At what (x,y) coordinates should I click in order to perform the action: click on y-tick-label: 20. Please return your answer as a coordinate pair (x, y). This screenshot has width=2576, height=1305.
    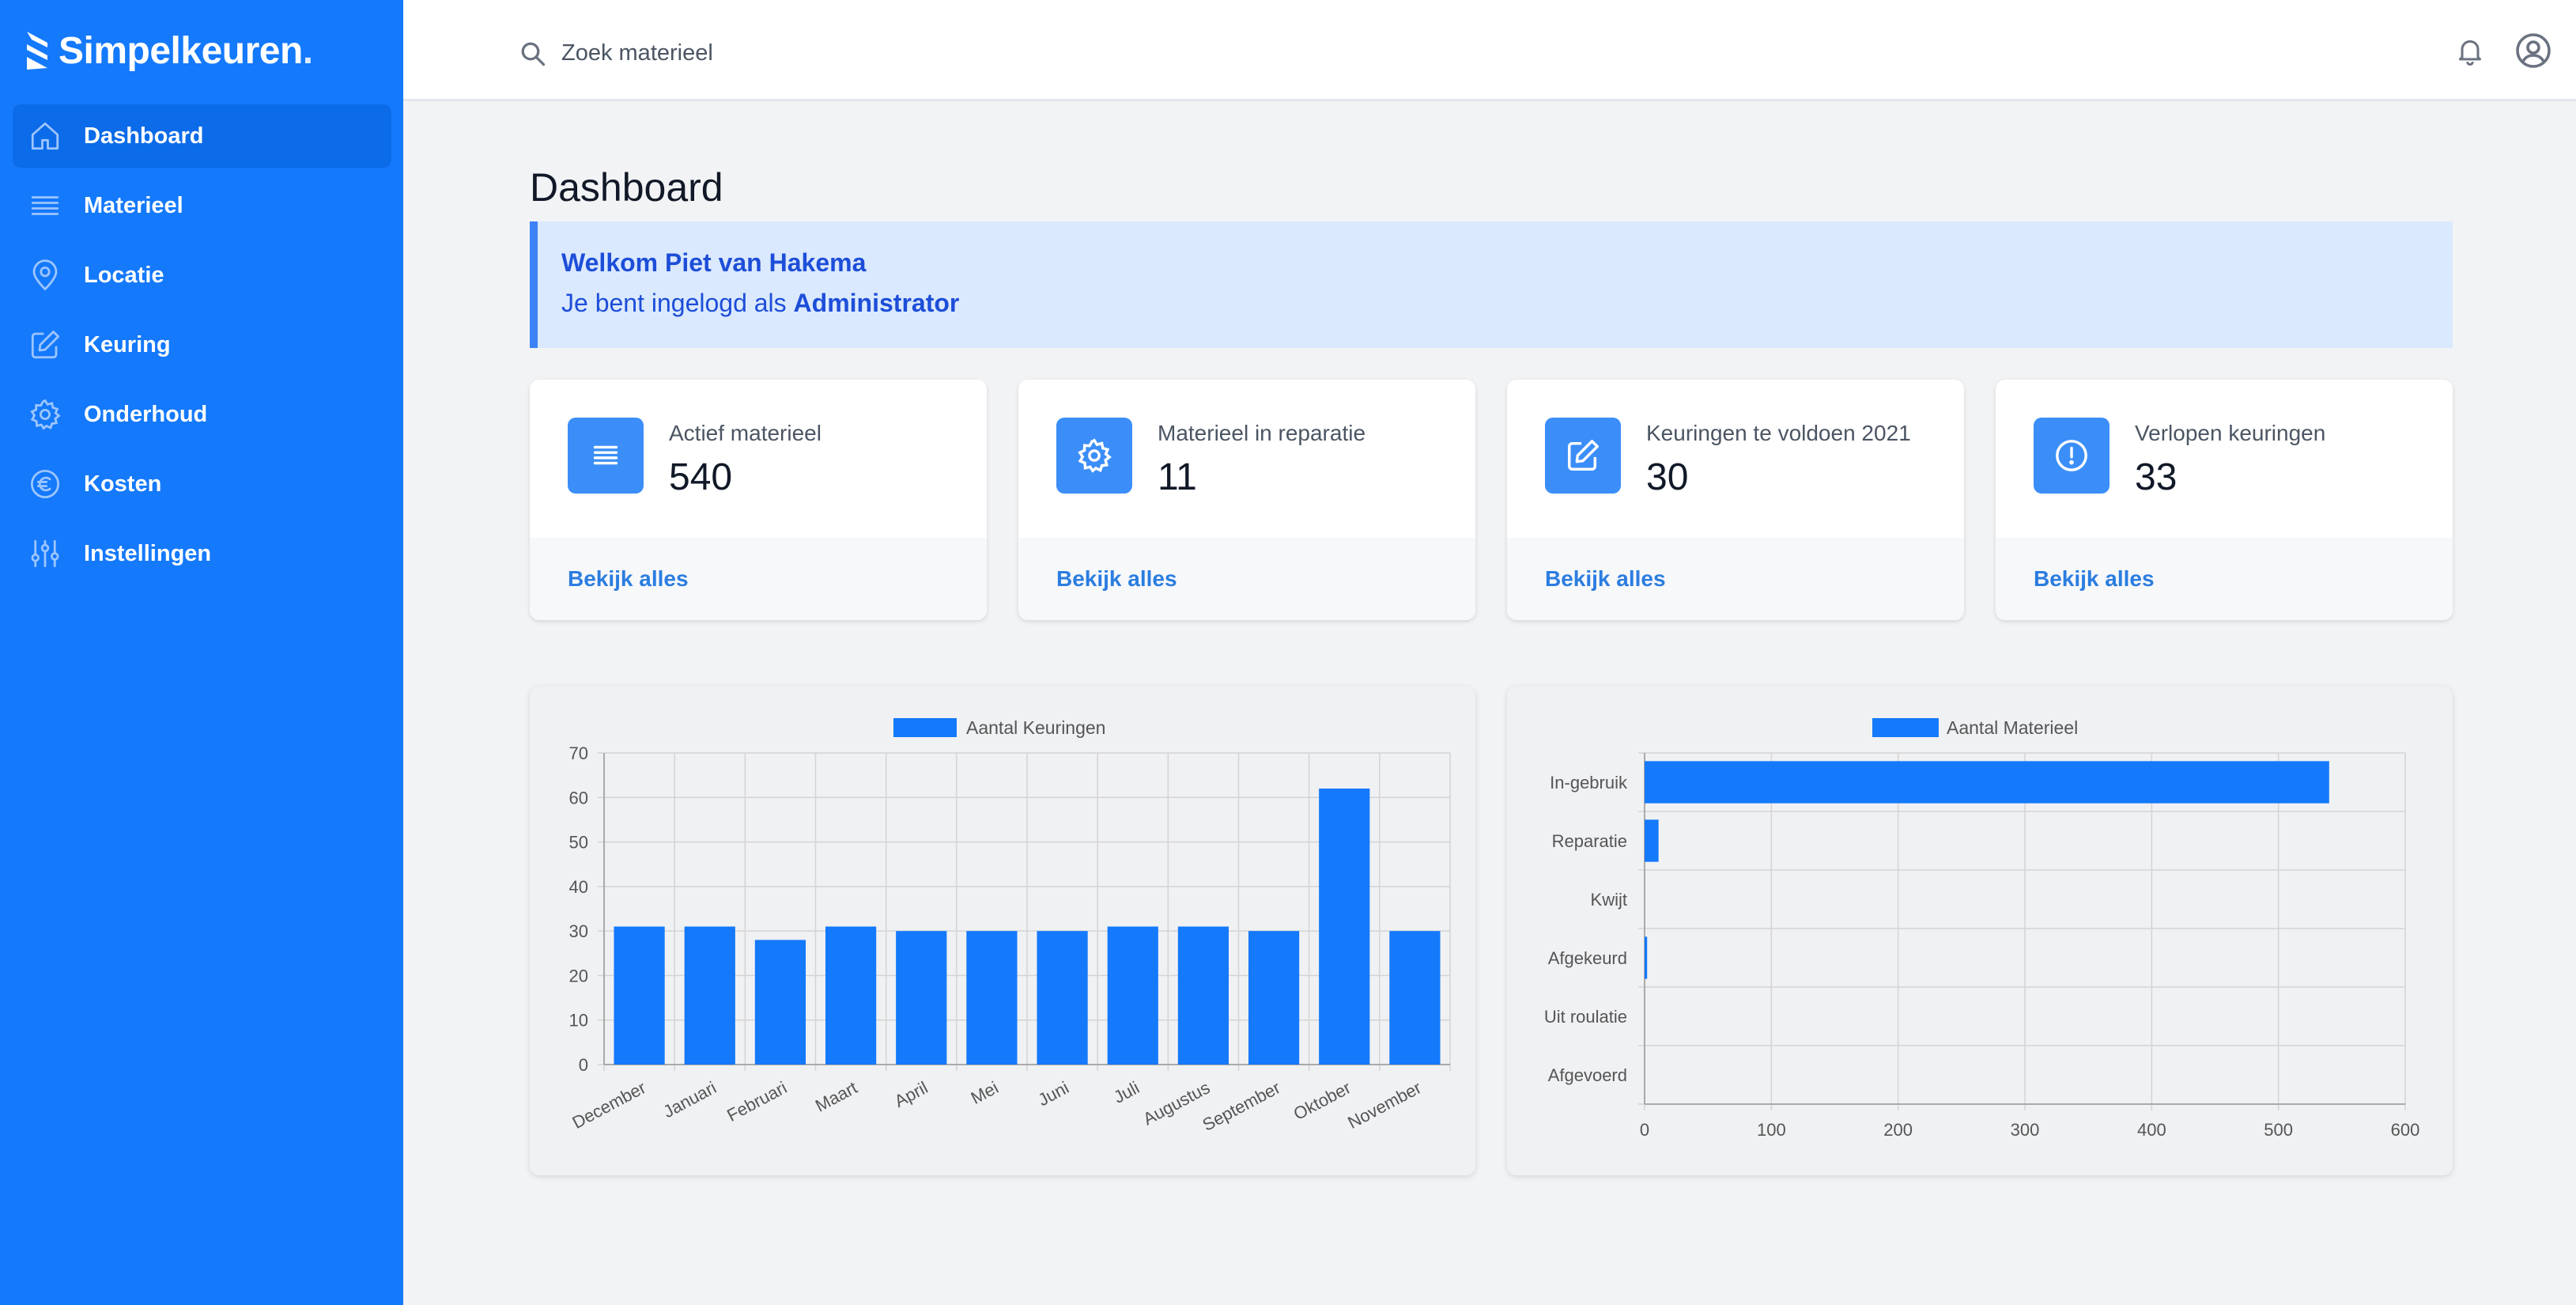
    Looking at the image, I should click on (578, 975).